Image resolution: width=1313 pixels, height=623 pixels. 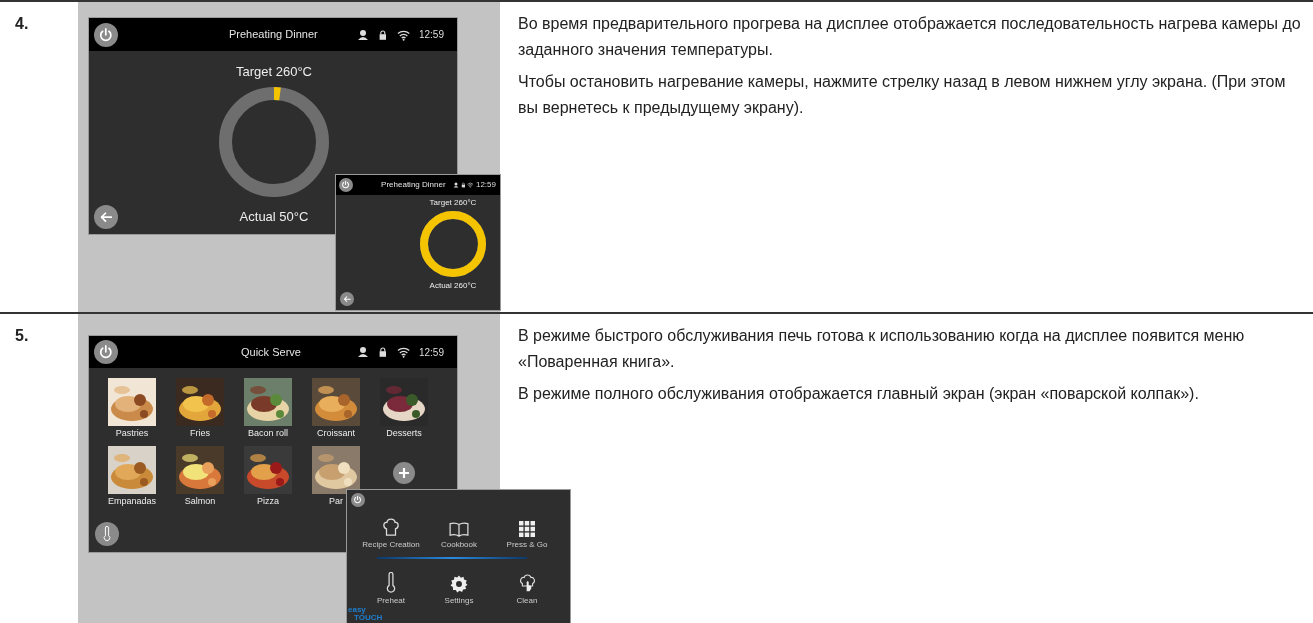 I want to click on chef-hat-icon, so click(x=391, y=527).